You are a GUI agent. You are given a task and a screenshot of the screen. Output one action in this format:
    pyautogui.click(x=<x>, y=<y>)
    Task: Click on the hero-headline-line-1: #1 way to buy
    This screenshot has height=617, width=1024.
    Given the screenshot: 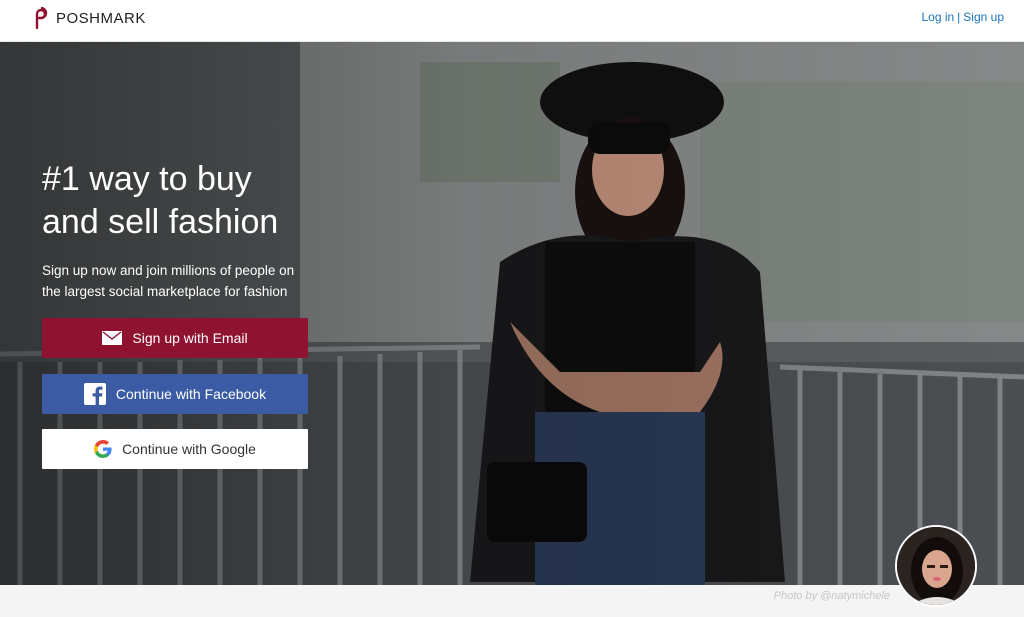 What is the action you would take?
    pyautogui.click(x=147, y=179)
    